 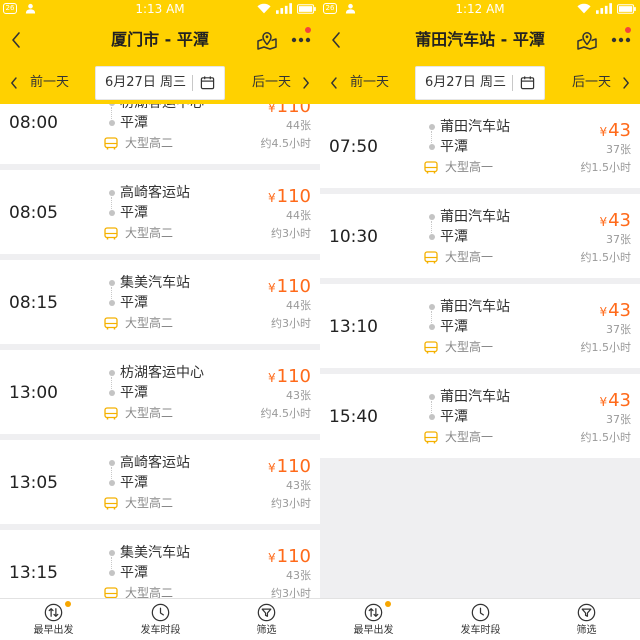 What do you see at coordinates (480, 9) in the screenshot?
I see `status-bar: 26 1:12 AM` at bounding box center [480, 9].